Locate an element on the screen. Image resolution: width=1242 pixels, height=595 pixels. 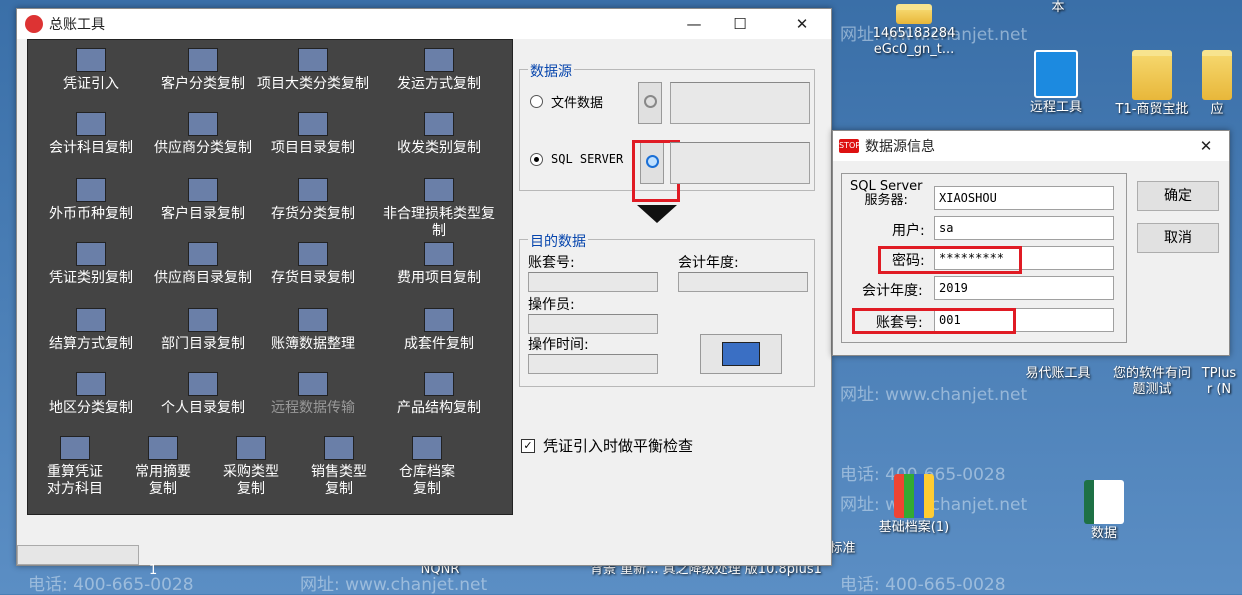
tool-button: 客户目录复制 is located at coordinates (203, 203).